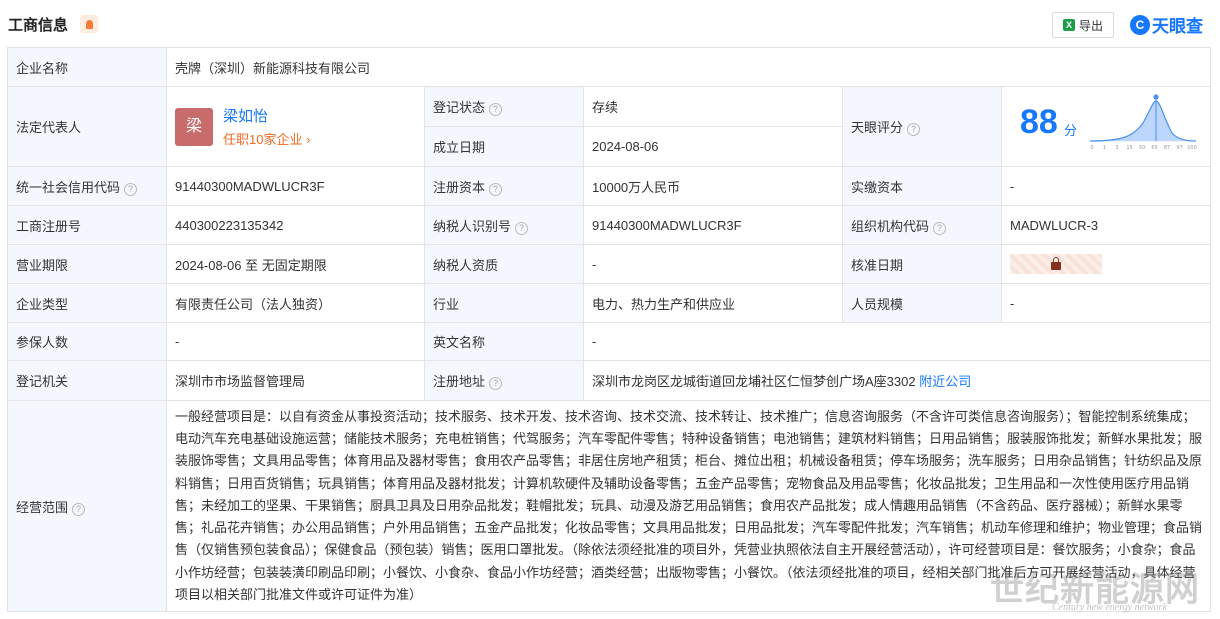 Image resolution: width=1220 pixels, height=619 pixels. Describe the element at coordinates (295, 186) in the screenshot. I see `value-credit-code: 91440300MADWLUCR3F` at that location.